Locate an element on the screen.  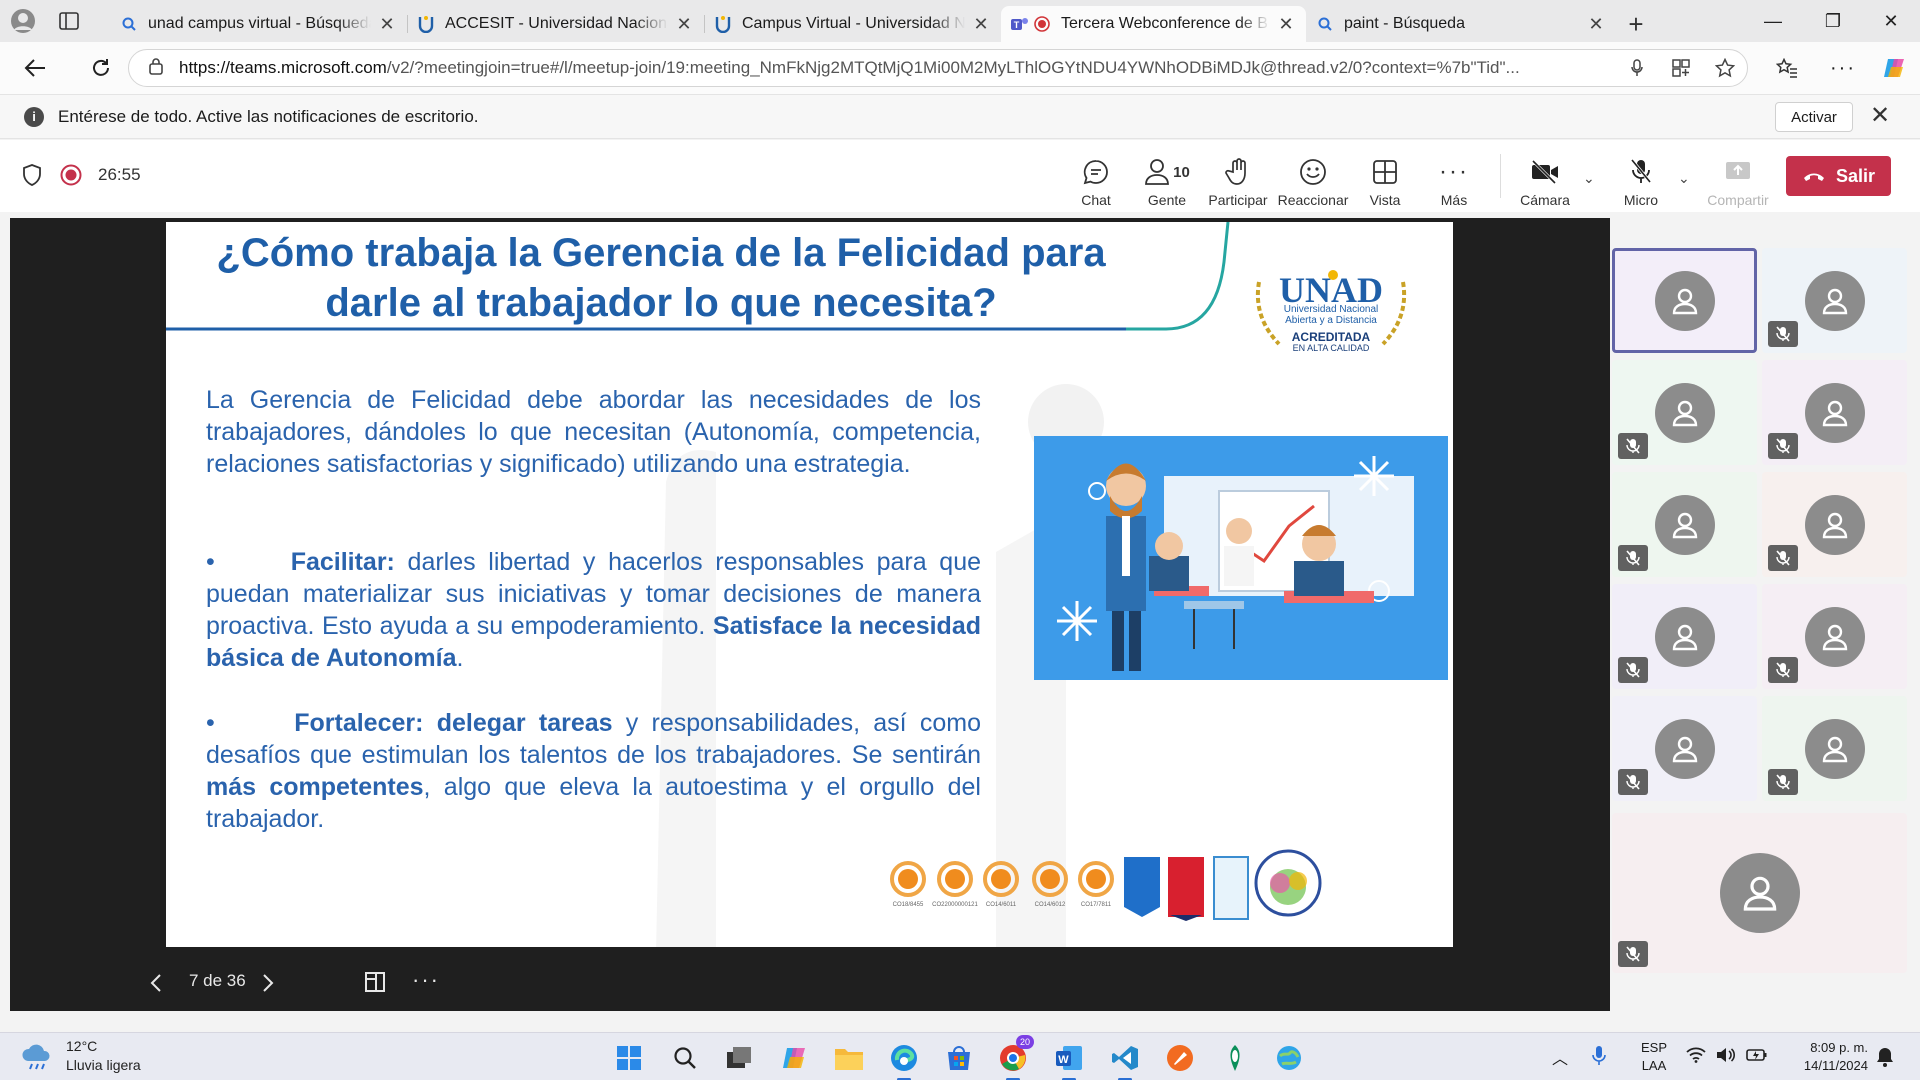
wifi-icon is located at coordinates (1696, 1057).